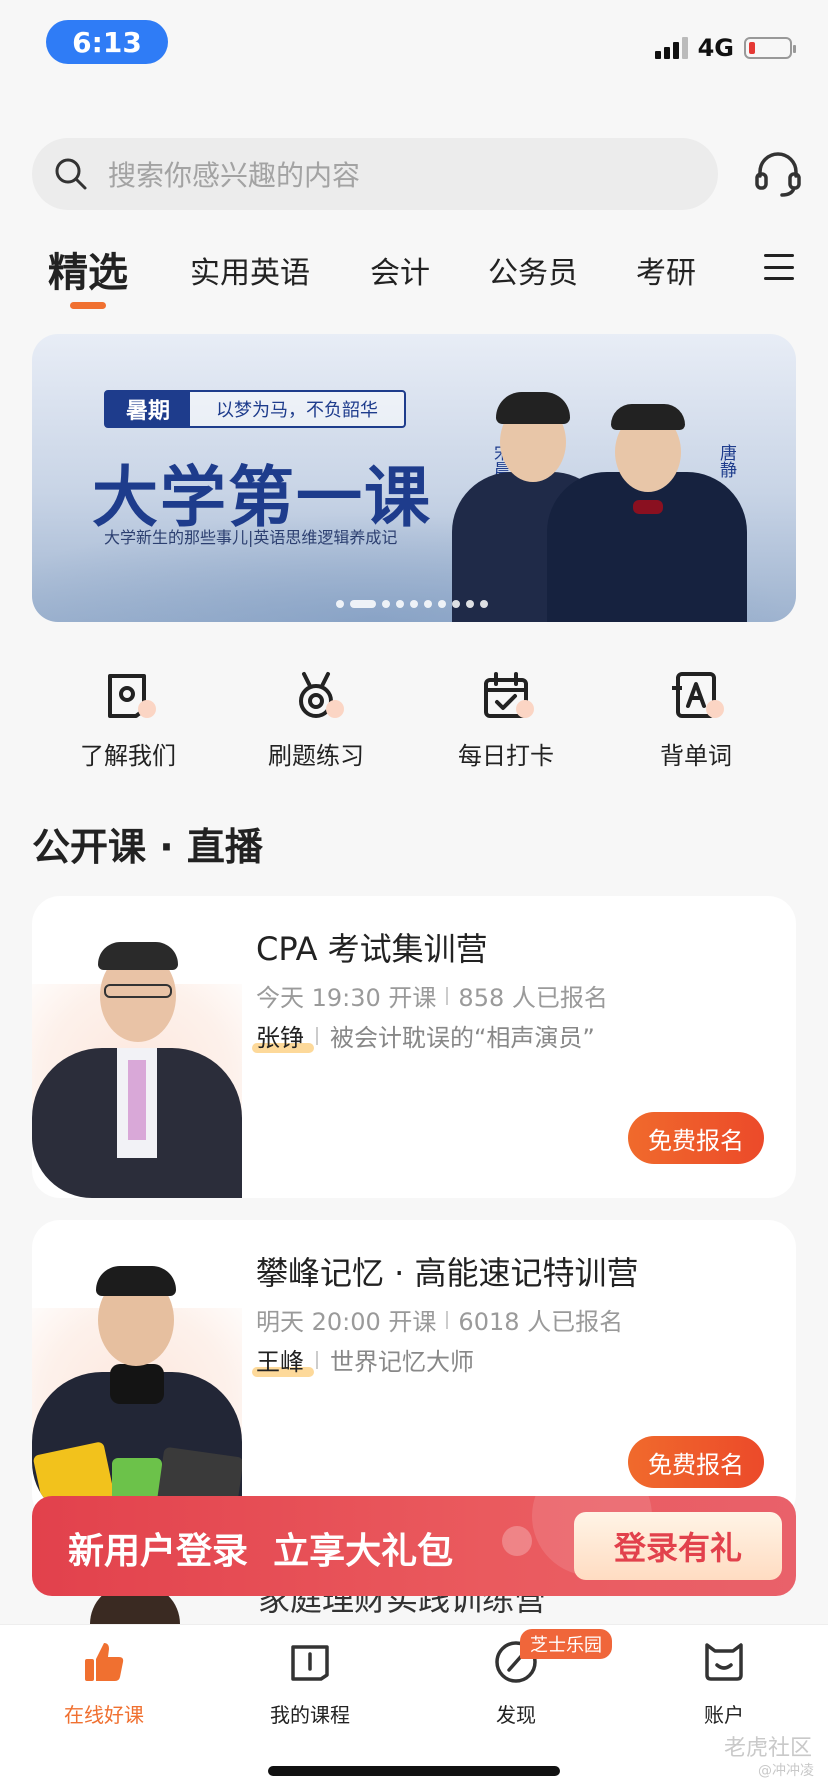 This screenshot has height=1792, width=828. I want to click on course-time: 明天 20:00 开课, so click(346, 1322).